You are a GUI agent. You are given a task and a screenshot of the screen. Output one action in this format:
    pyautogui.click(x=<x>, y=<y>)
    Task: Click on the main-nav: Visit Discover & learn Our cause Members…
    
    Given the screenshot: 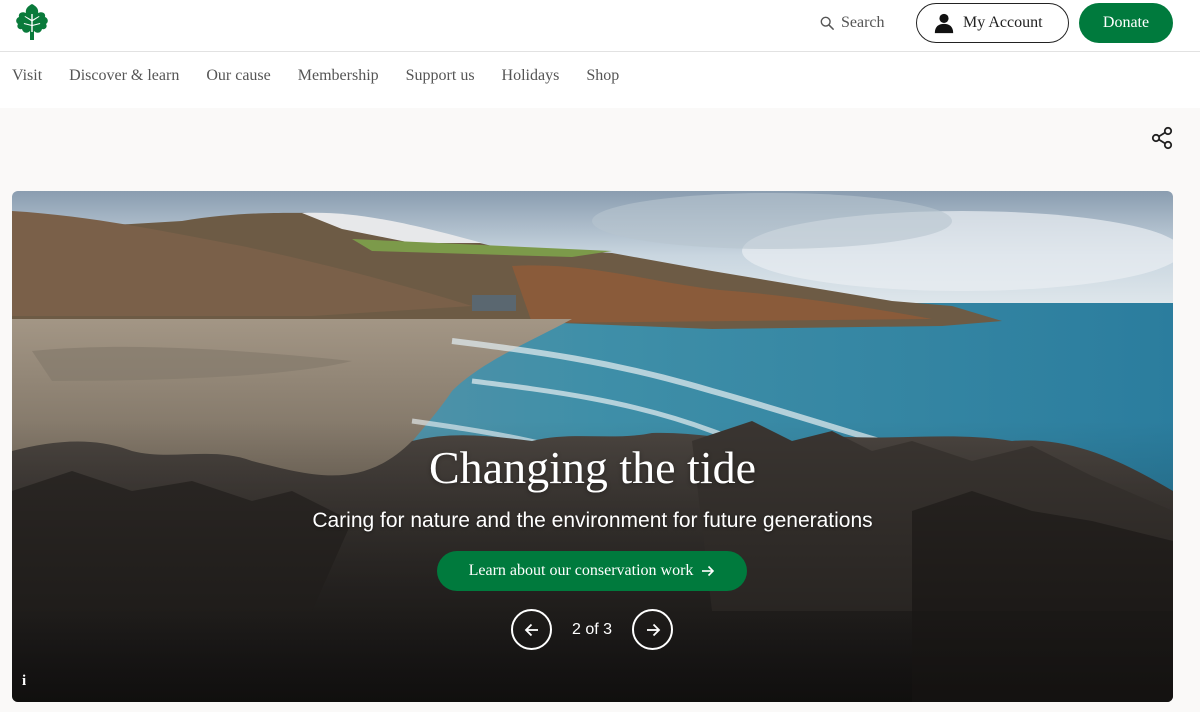 What is the action you would take?
    pyautogui.click(x=600, y=80)
    